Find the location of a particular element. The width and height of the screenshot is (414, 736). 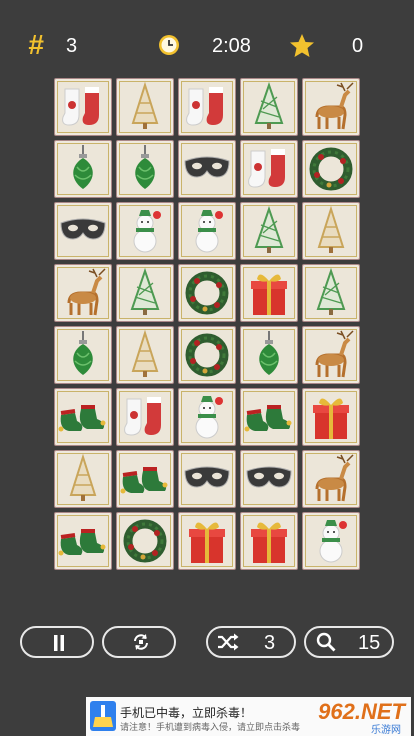

ad-title: 手机已中毒，立即杀毒！ is located at coordinates (186, 713).